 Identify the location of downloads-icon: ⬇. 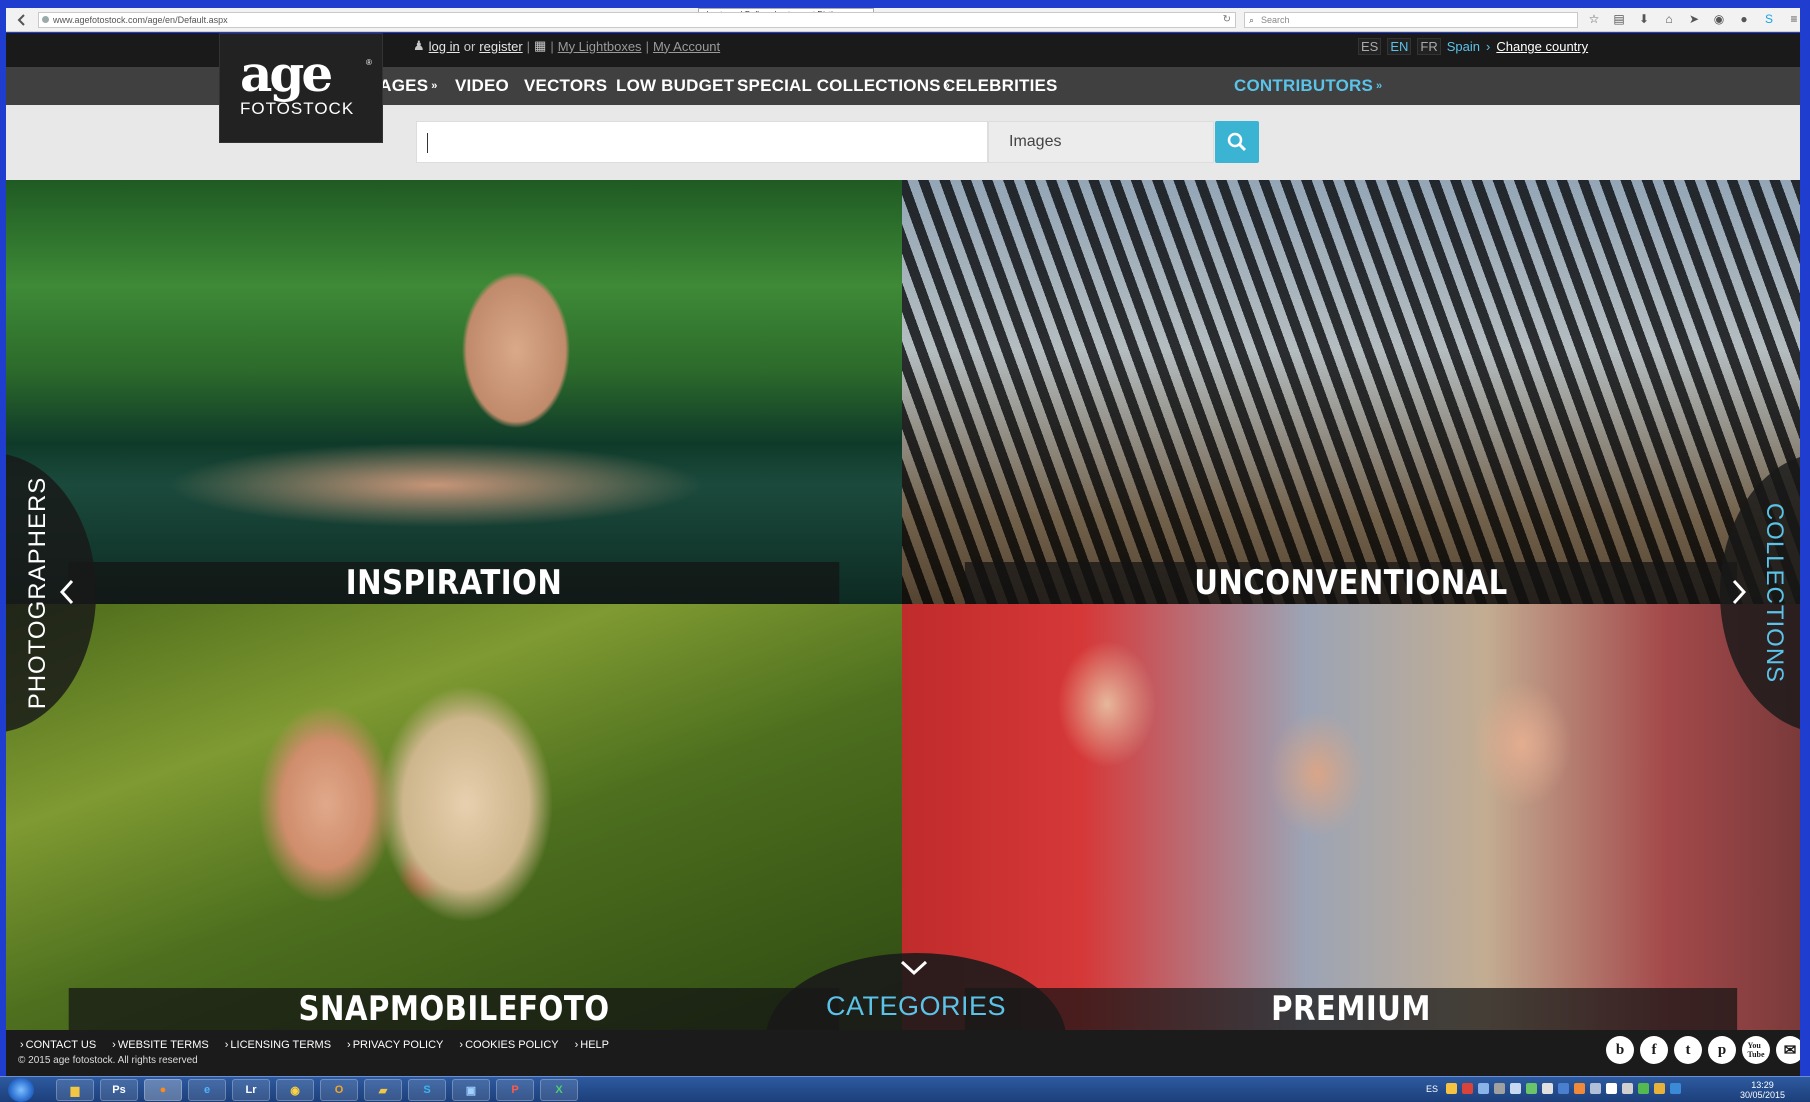
(1644, 19).